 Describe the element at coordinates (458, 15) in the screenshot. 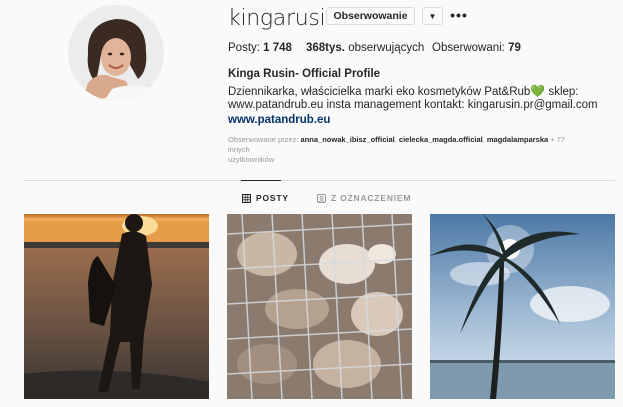

I see `more-options-icon: •••` at that location.